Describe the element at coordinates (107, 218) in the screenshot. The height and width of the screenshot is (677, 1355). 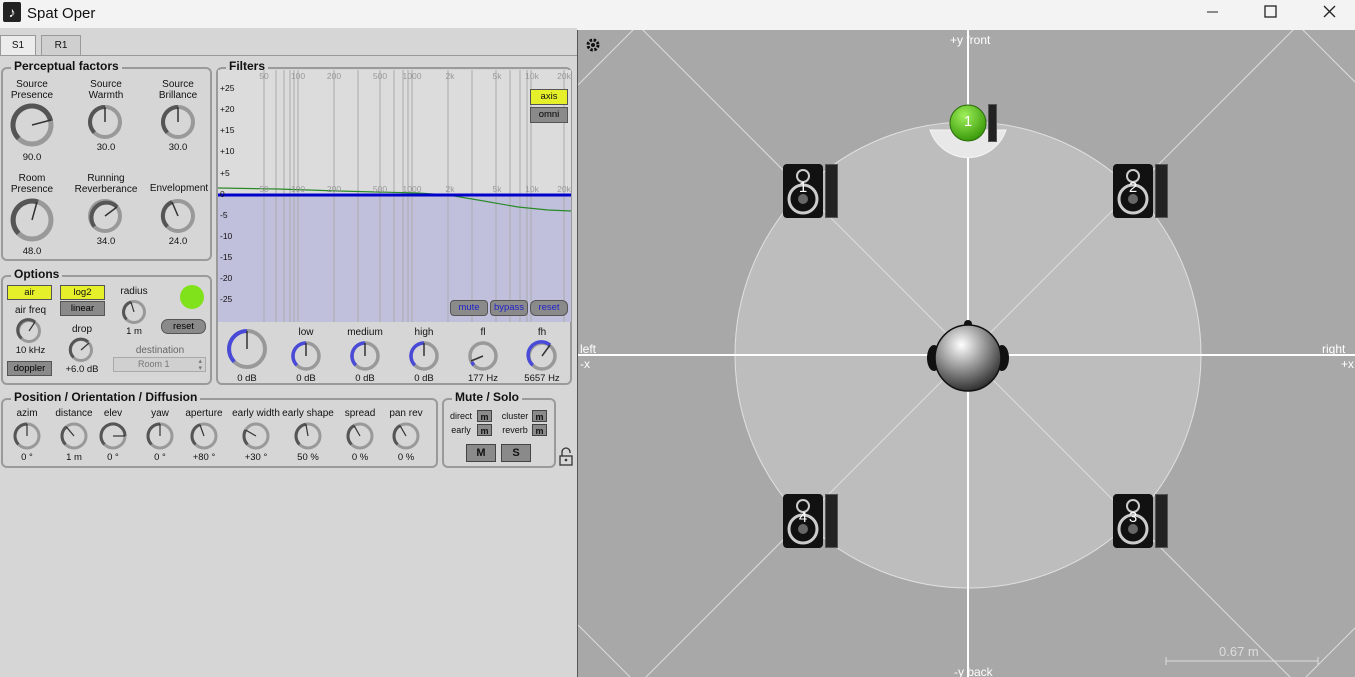
I see `running-reverberance-knob` at that location.